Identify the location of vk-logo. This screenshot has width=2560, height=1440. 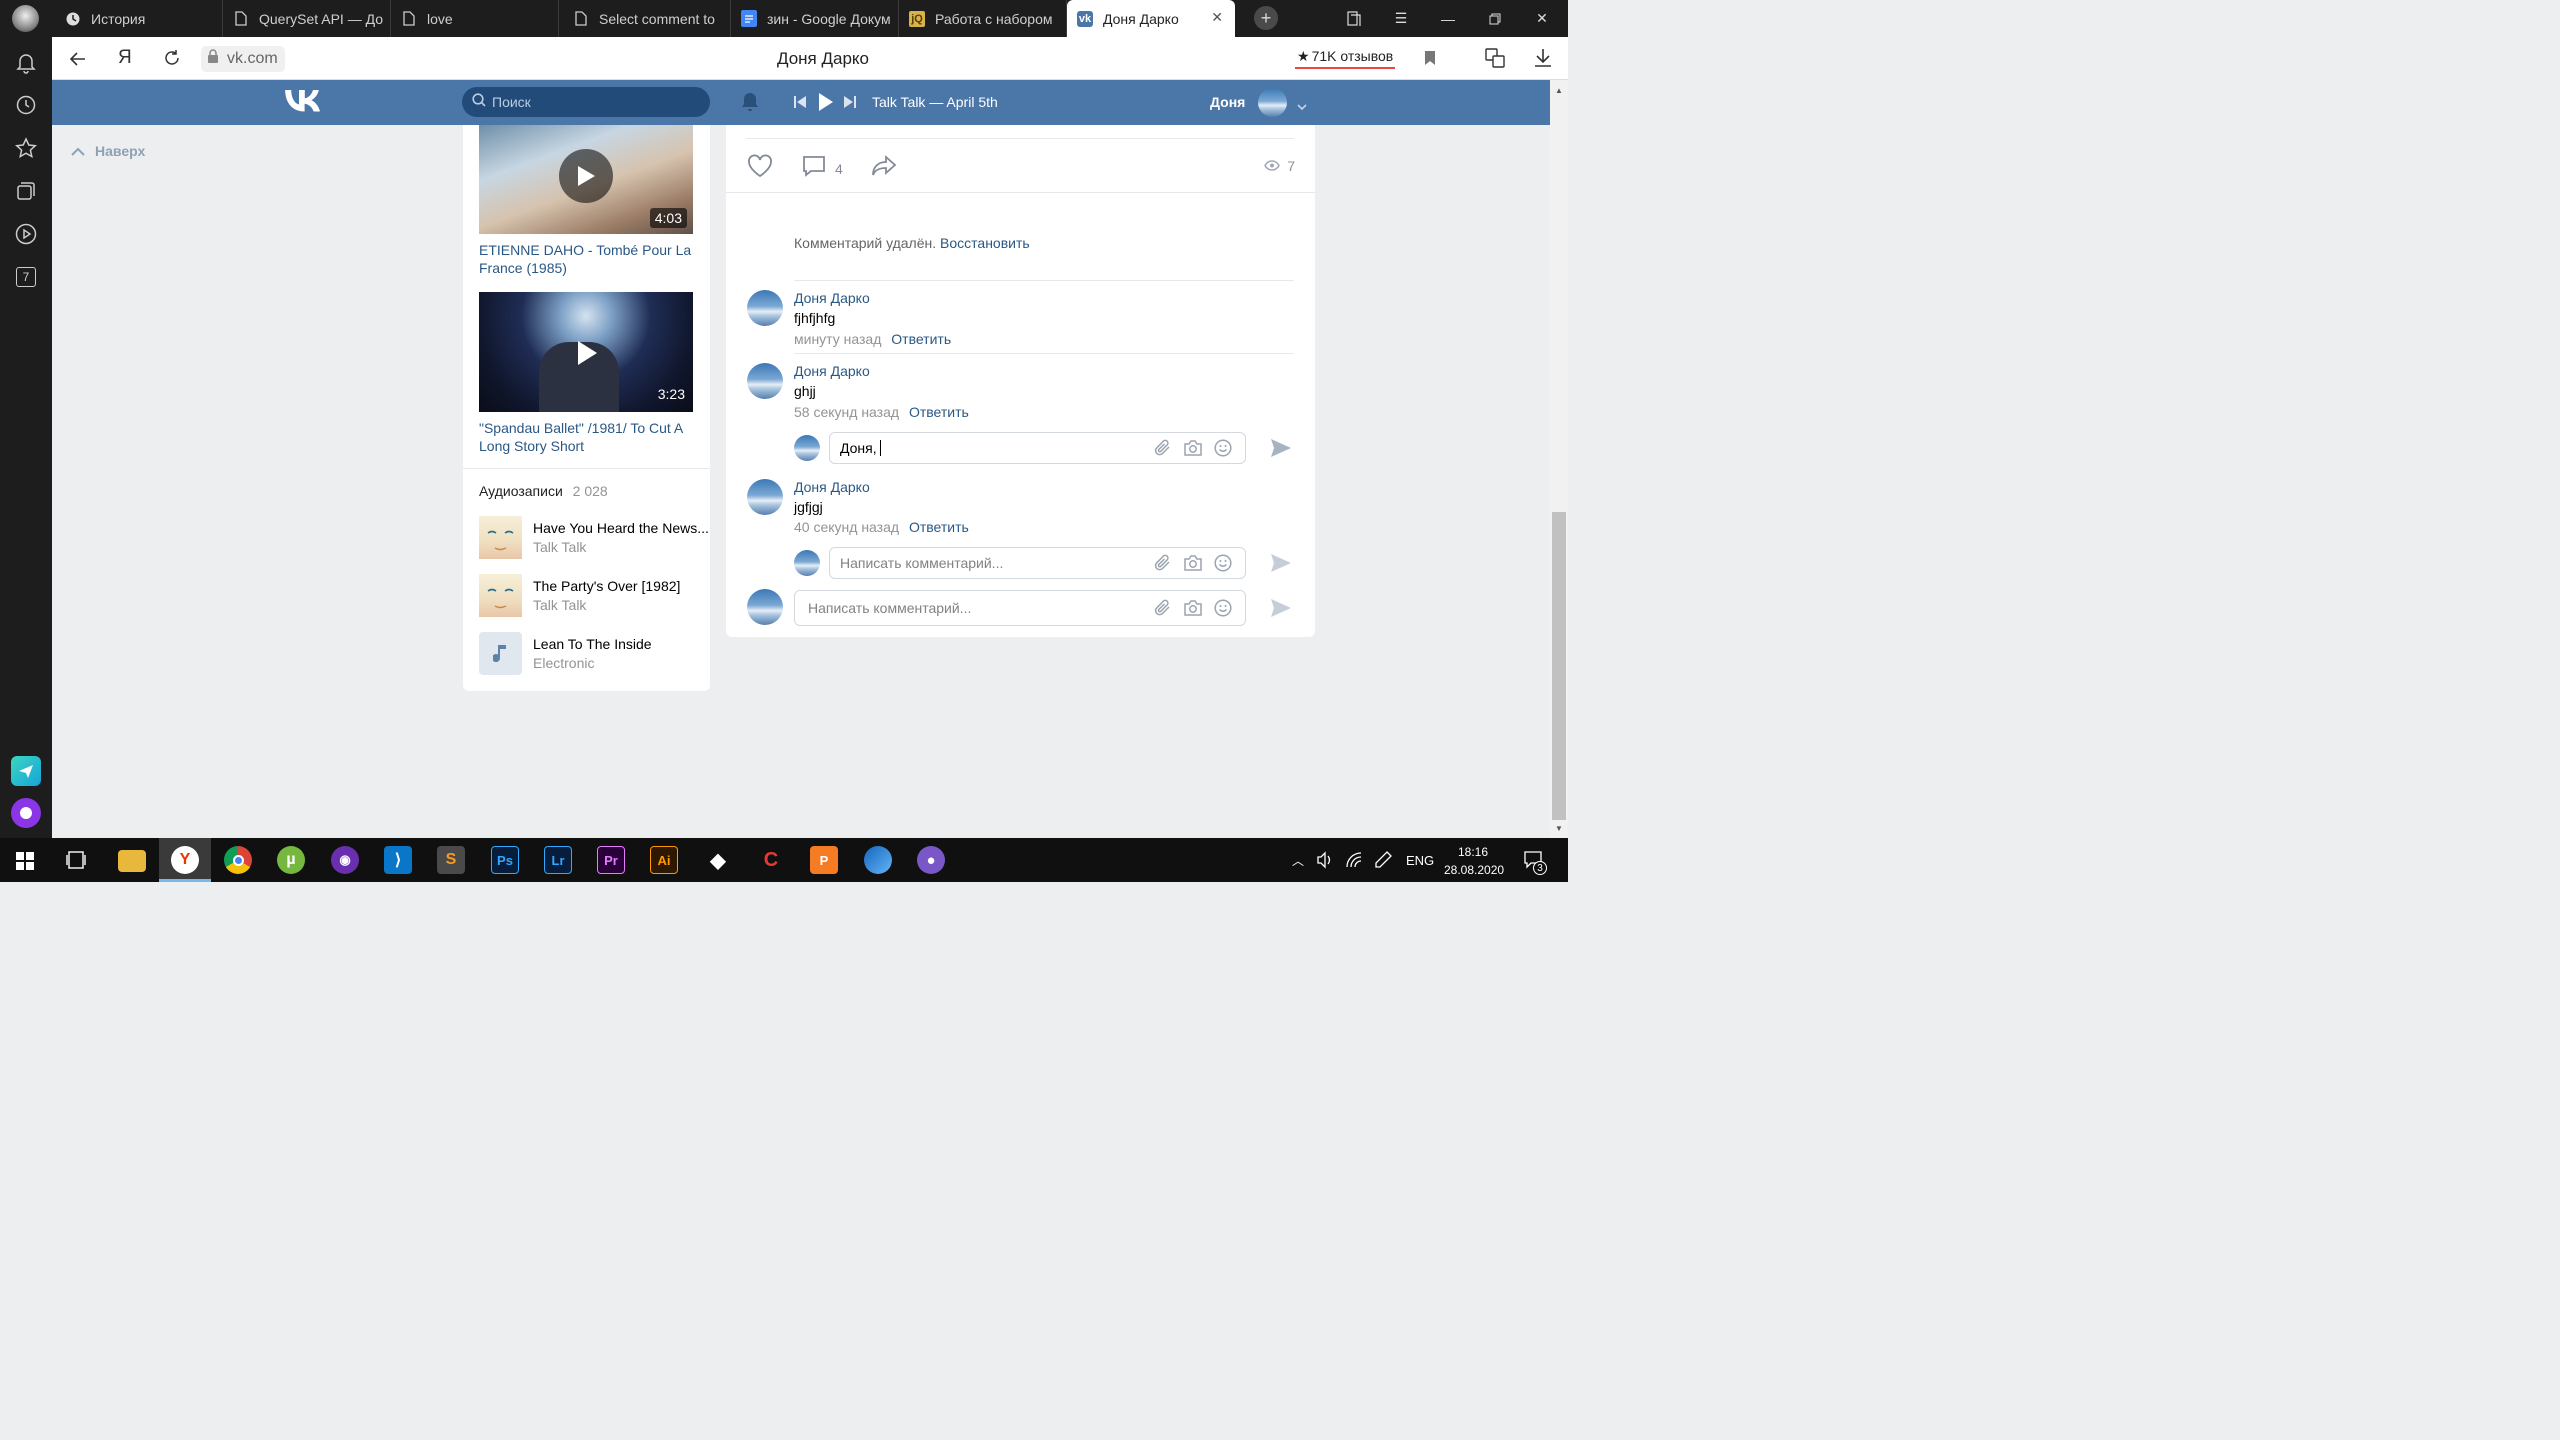
(303, 103).